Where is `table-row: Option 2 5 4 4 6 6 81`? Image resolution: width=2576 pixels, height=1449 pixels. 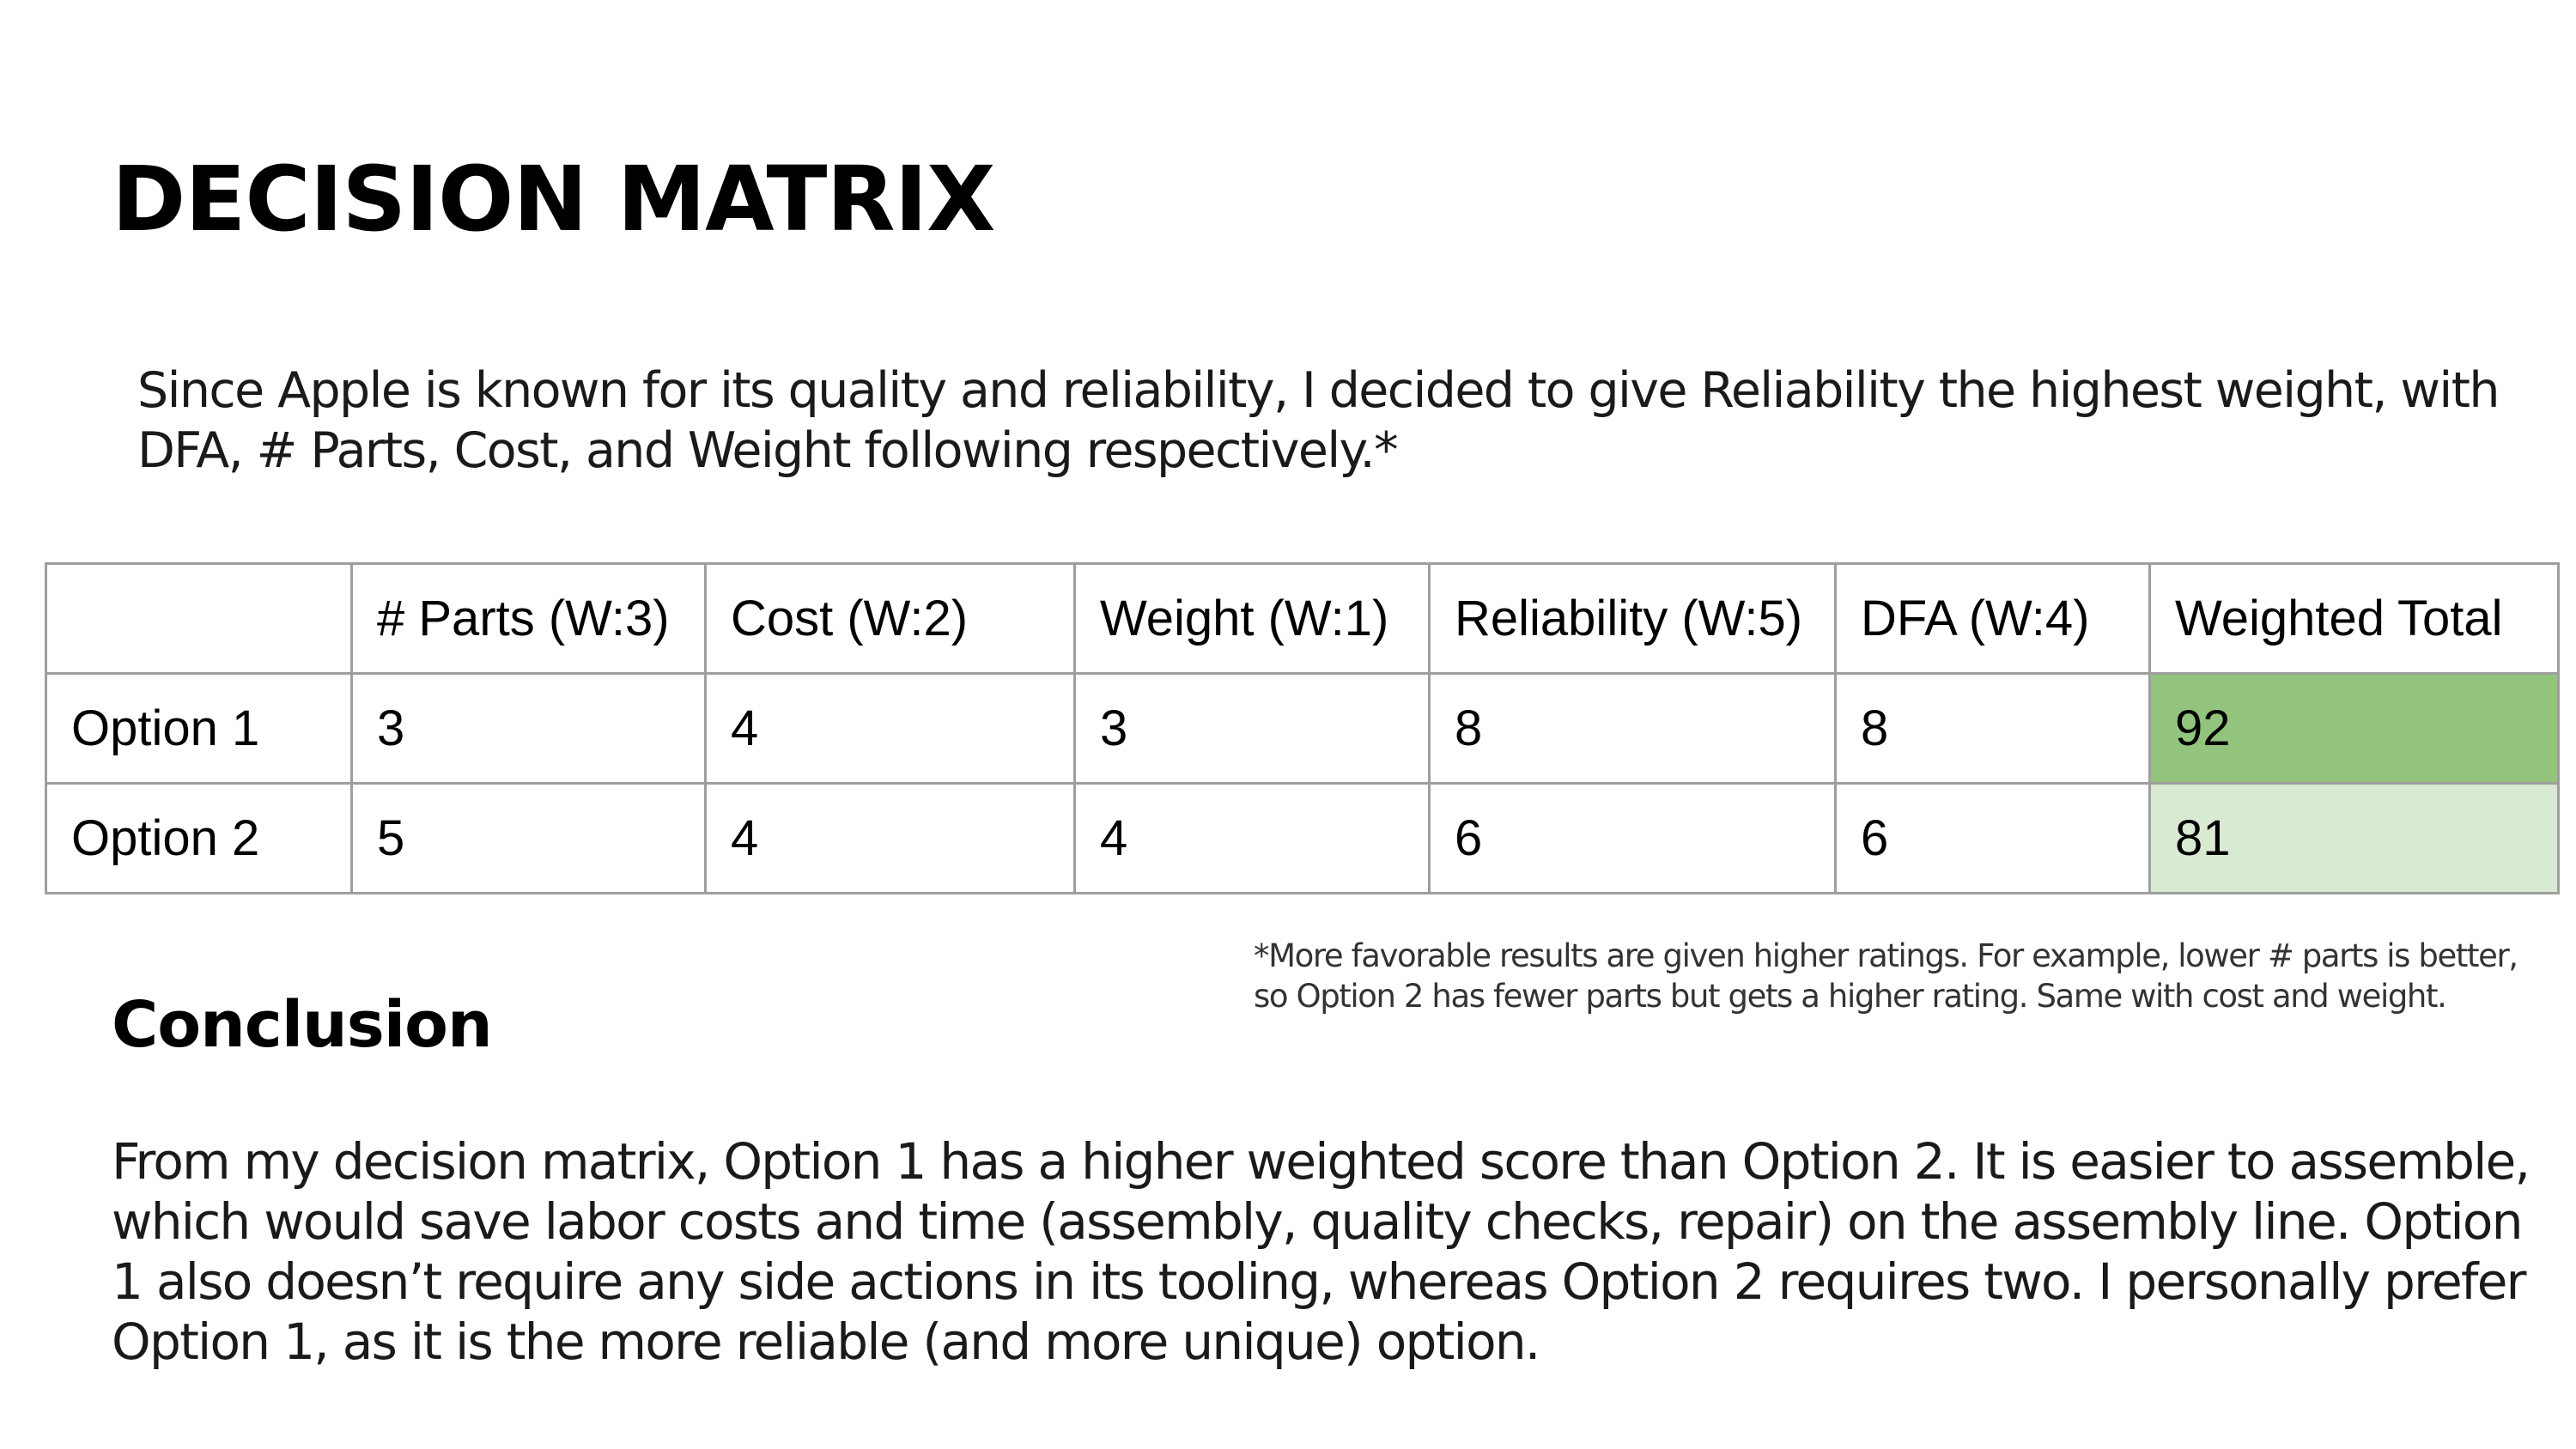 table-row: Option 2 5 4 4 6 6 81 is located at coordinates (1302, 838).